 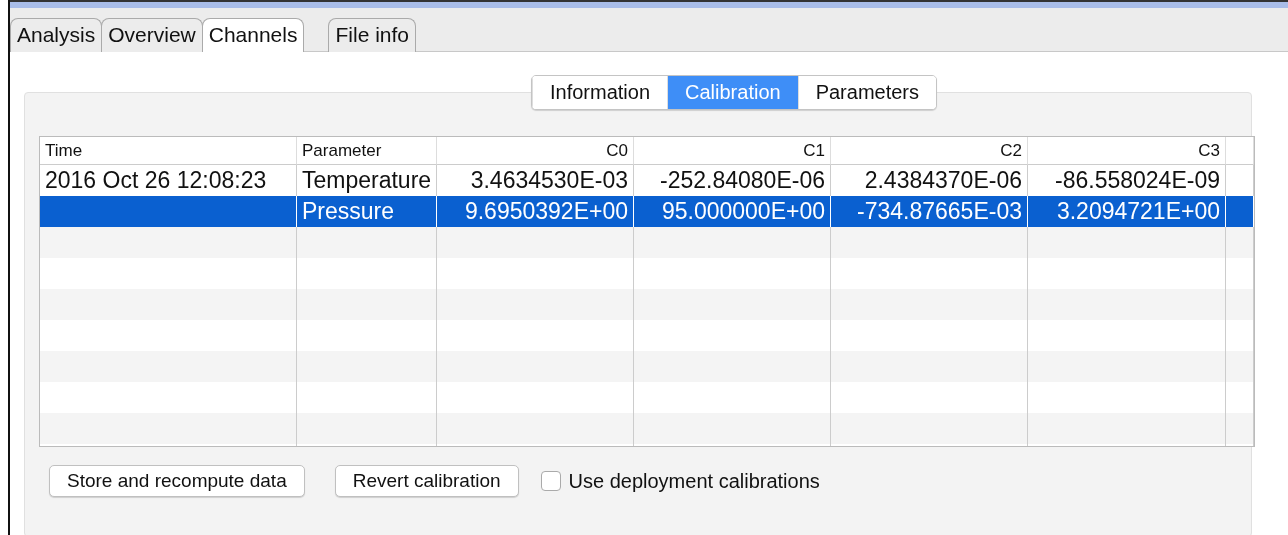 What do you see at coordinates (550, 481) in the screenshot?
I see `checkbox` at bounding box center [550, 481].